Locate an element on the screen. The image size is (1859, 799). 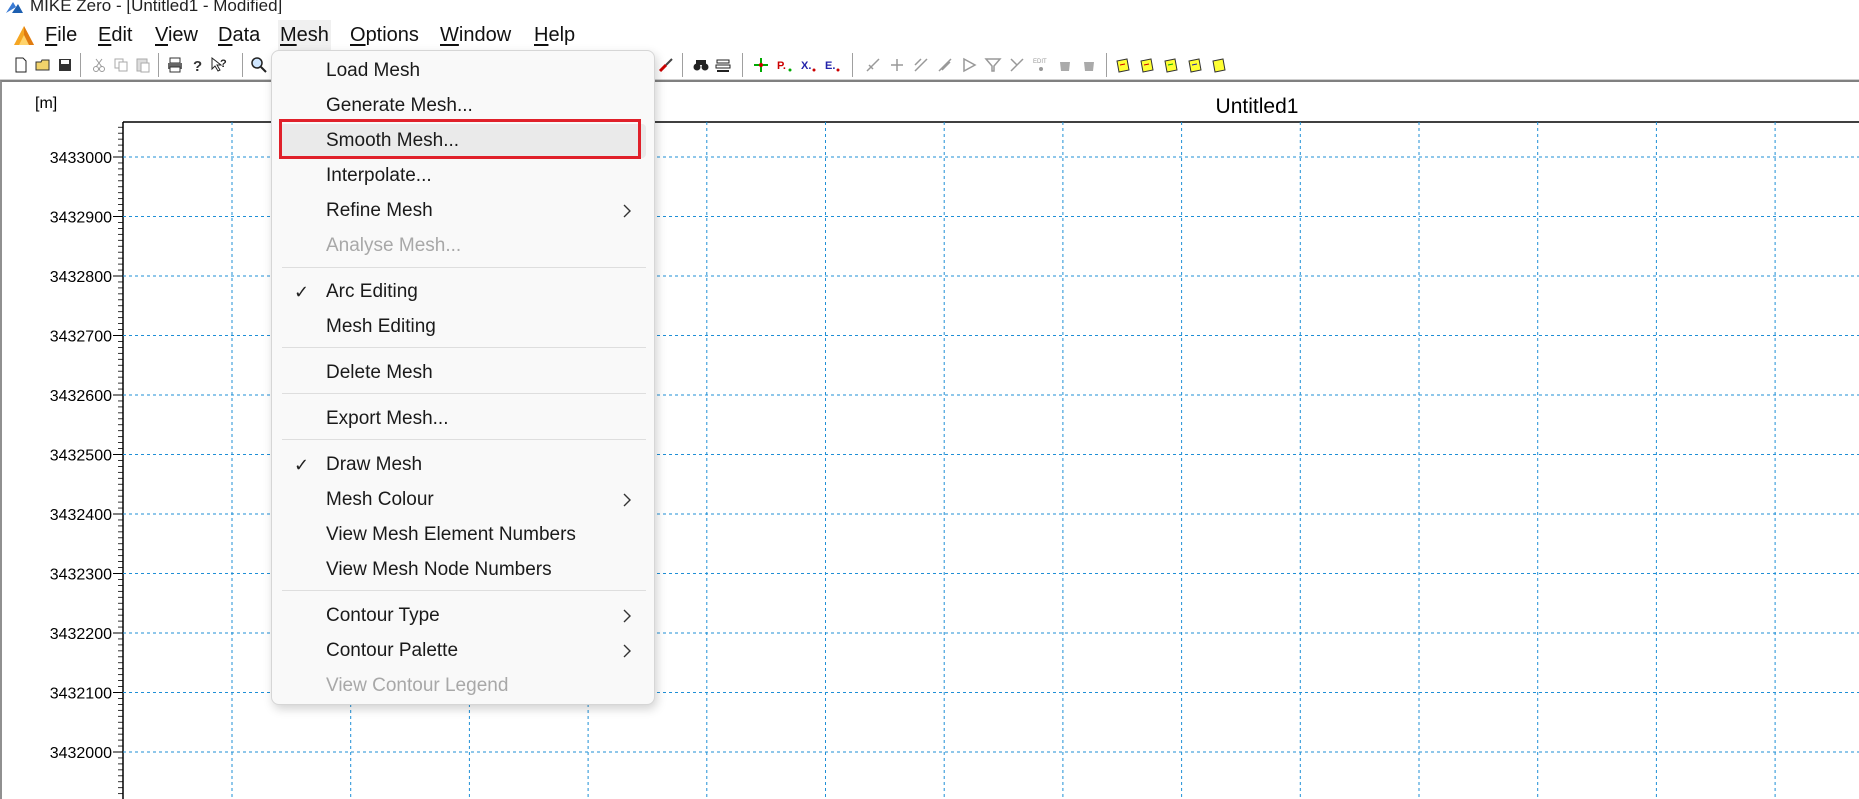
menu-item-label: Mesh Colour is located at coordinates (380, 499).